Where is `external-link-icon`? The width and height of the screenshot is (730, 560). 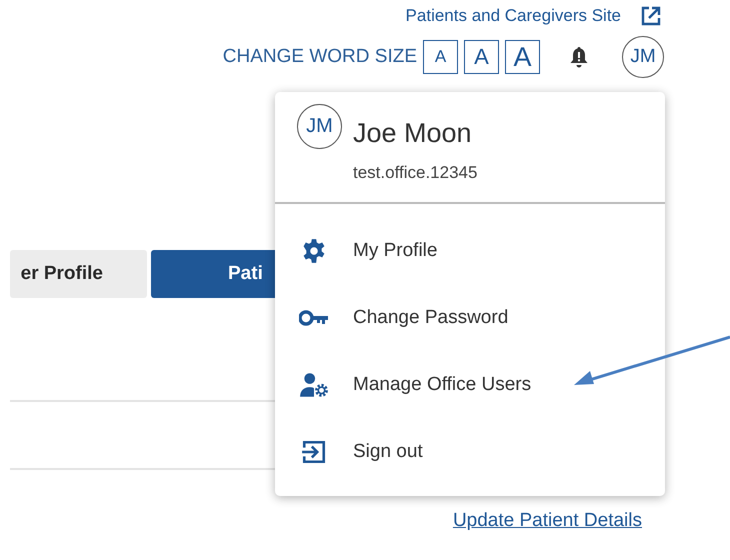 external-link-icon is located at coordinates (651, 16).